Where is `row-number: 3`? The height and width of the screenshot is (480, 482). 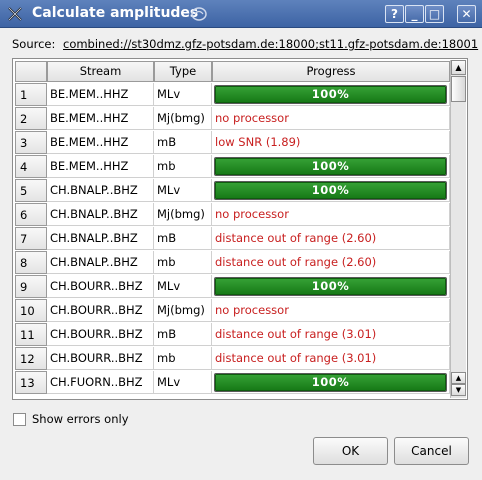
row-number: 3 is located at coordinates (31, 142).